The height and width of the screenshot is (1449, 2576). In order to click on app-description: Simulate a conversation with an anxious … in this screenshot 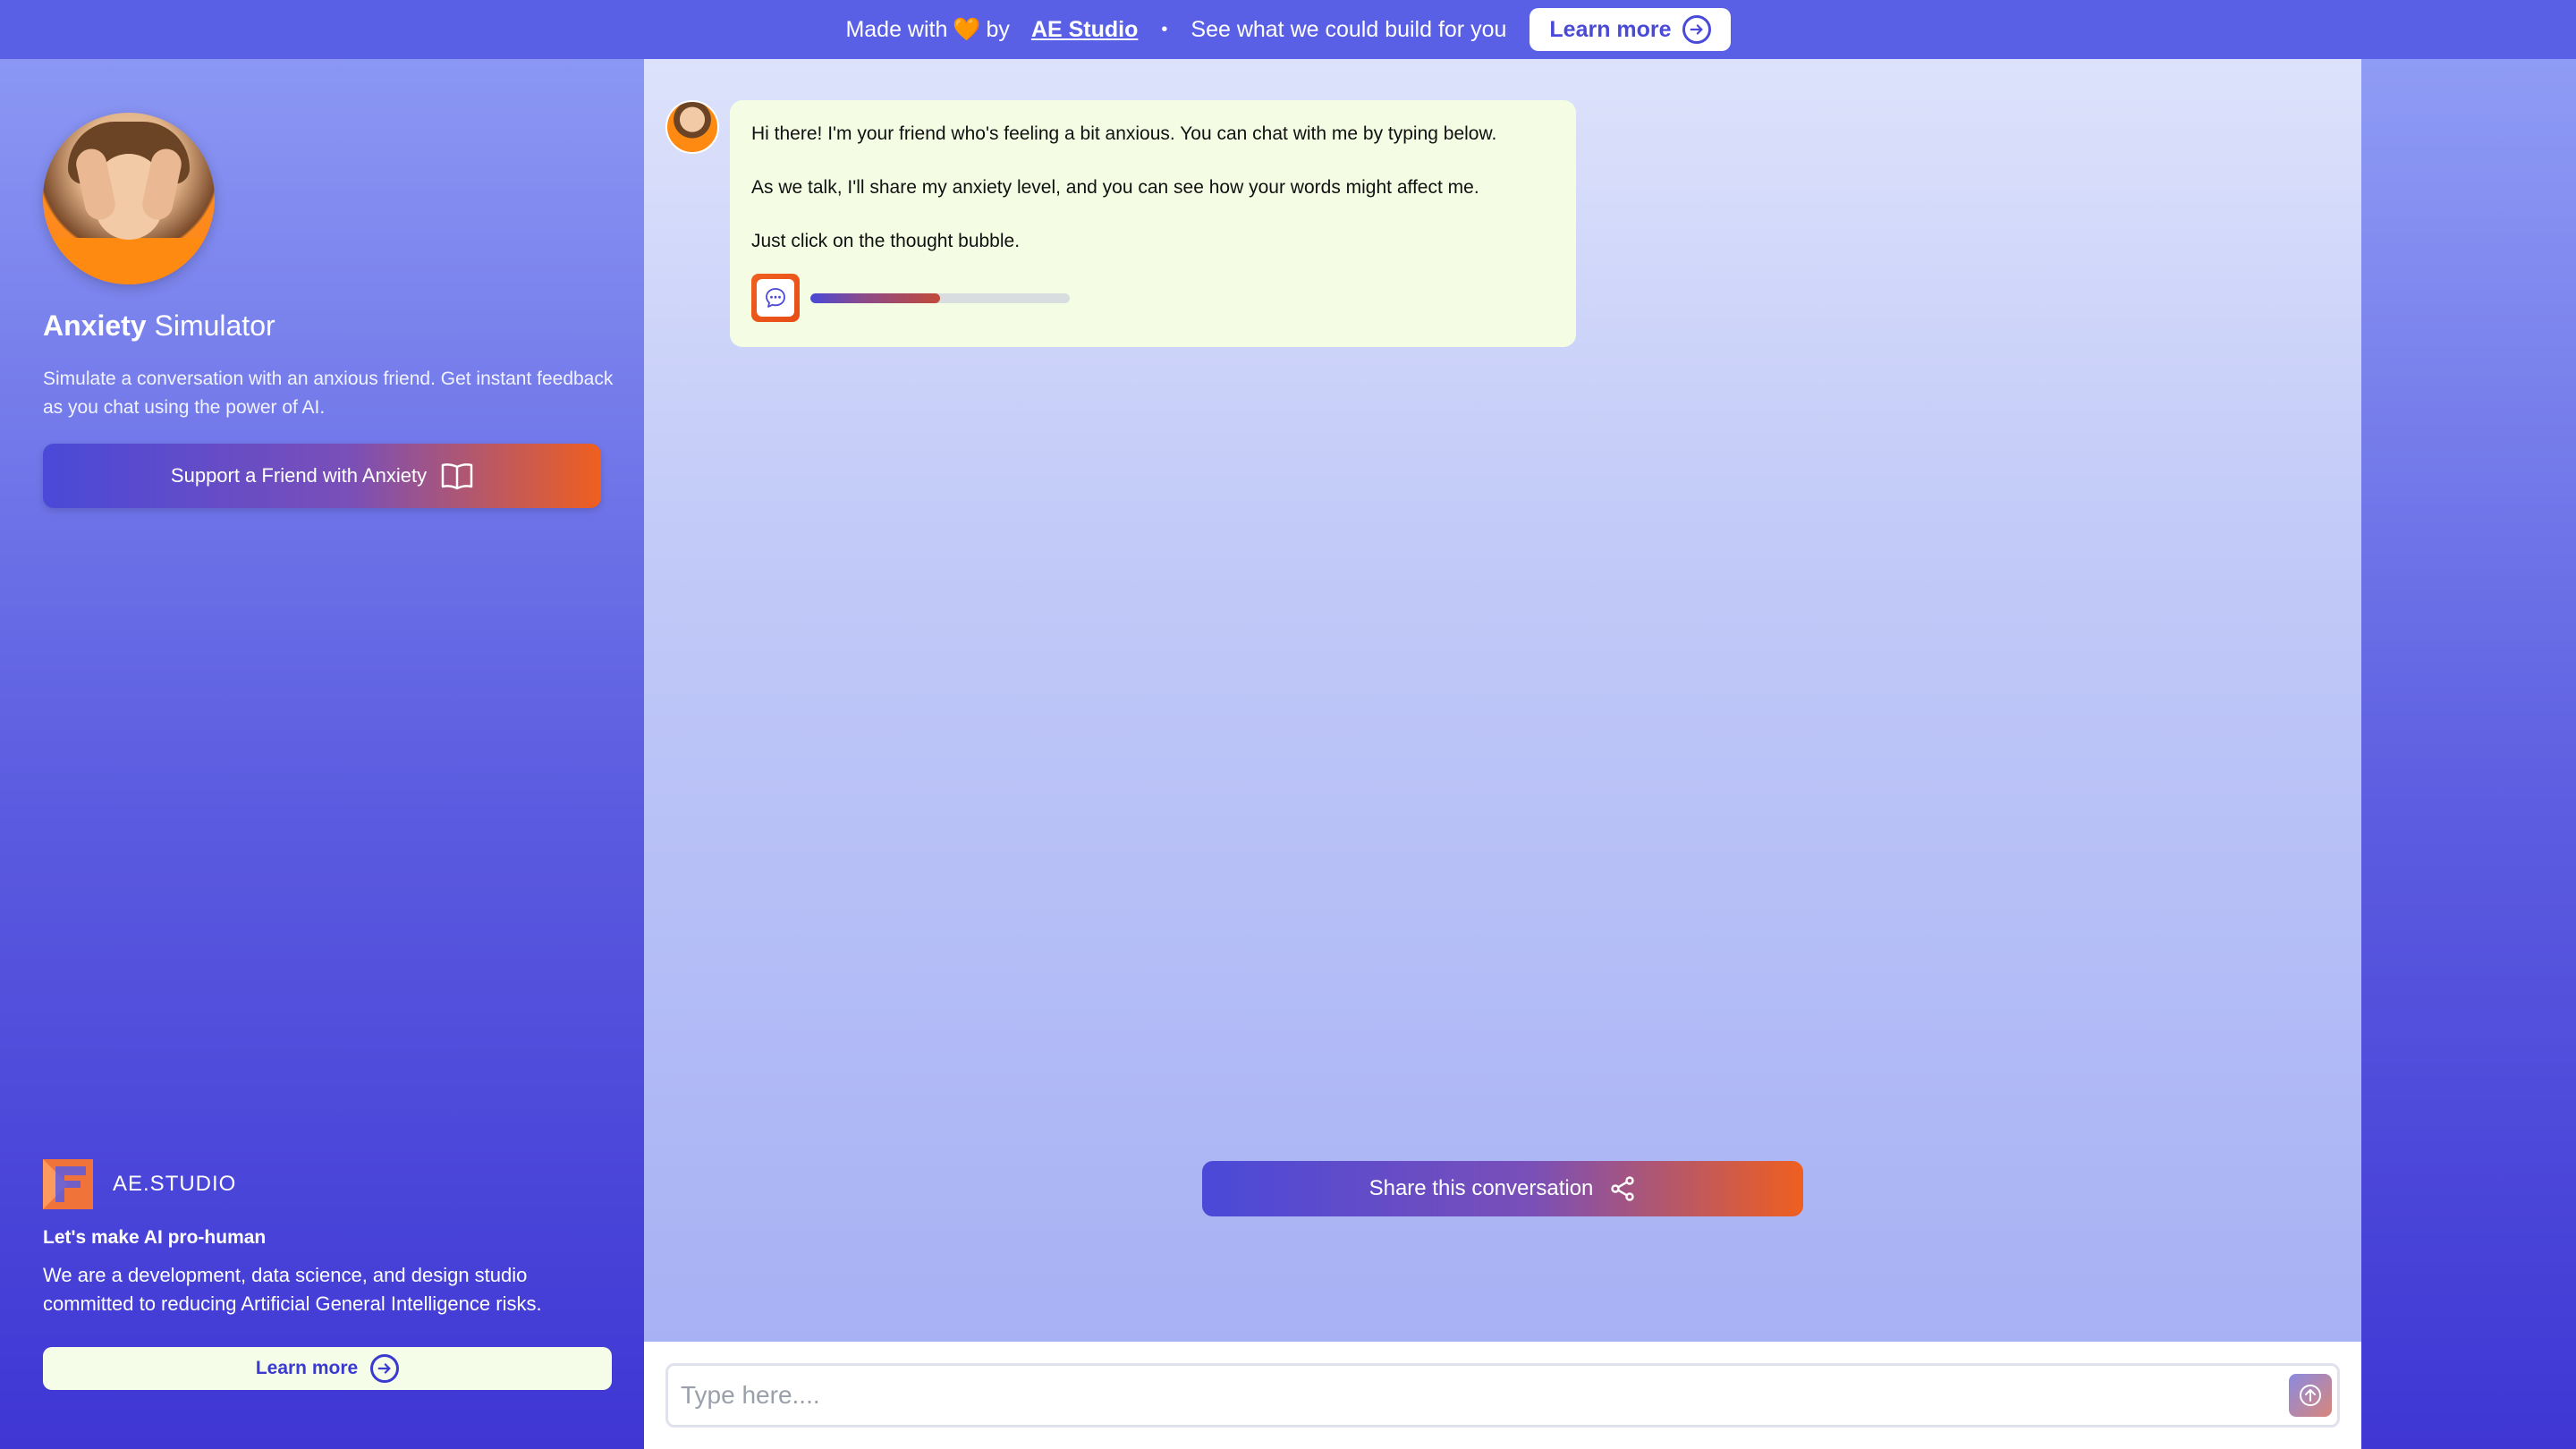, I will do `click(328, 393)`.